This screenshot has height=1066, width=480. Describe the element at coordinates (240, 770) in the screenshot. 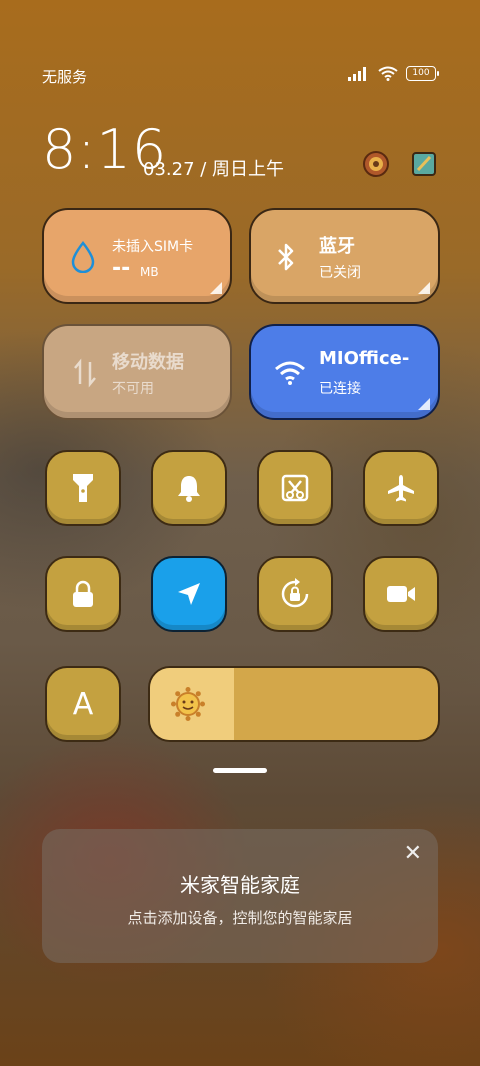

I see `drag-handle` at that location.